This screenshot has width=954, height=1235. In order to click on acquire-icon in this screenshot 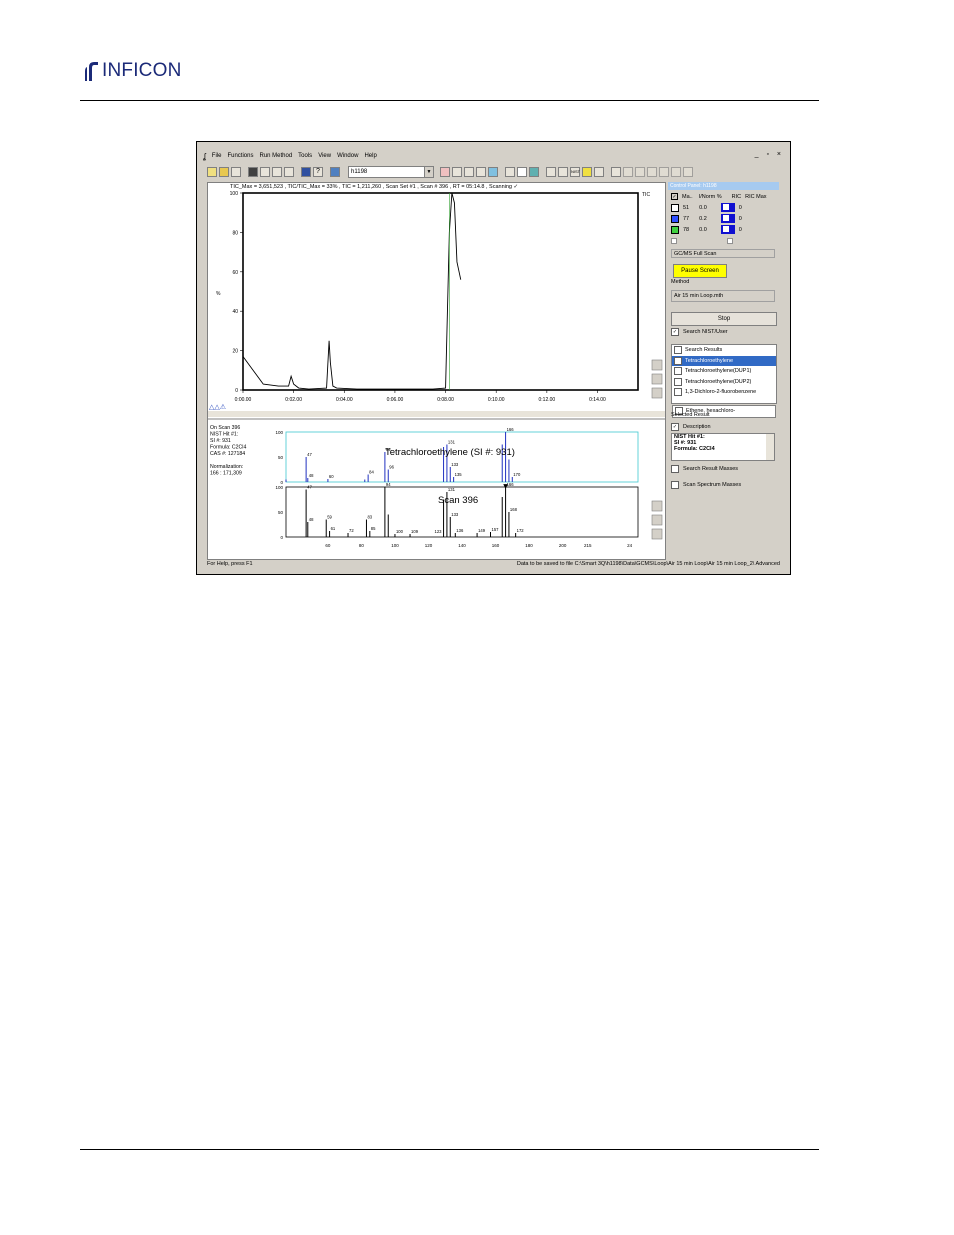, I will do `click(534, 172)`.